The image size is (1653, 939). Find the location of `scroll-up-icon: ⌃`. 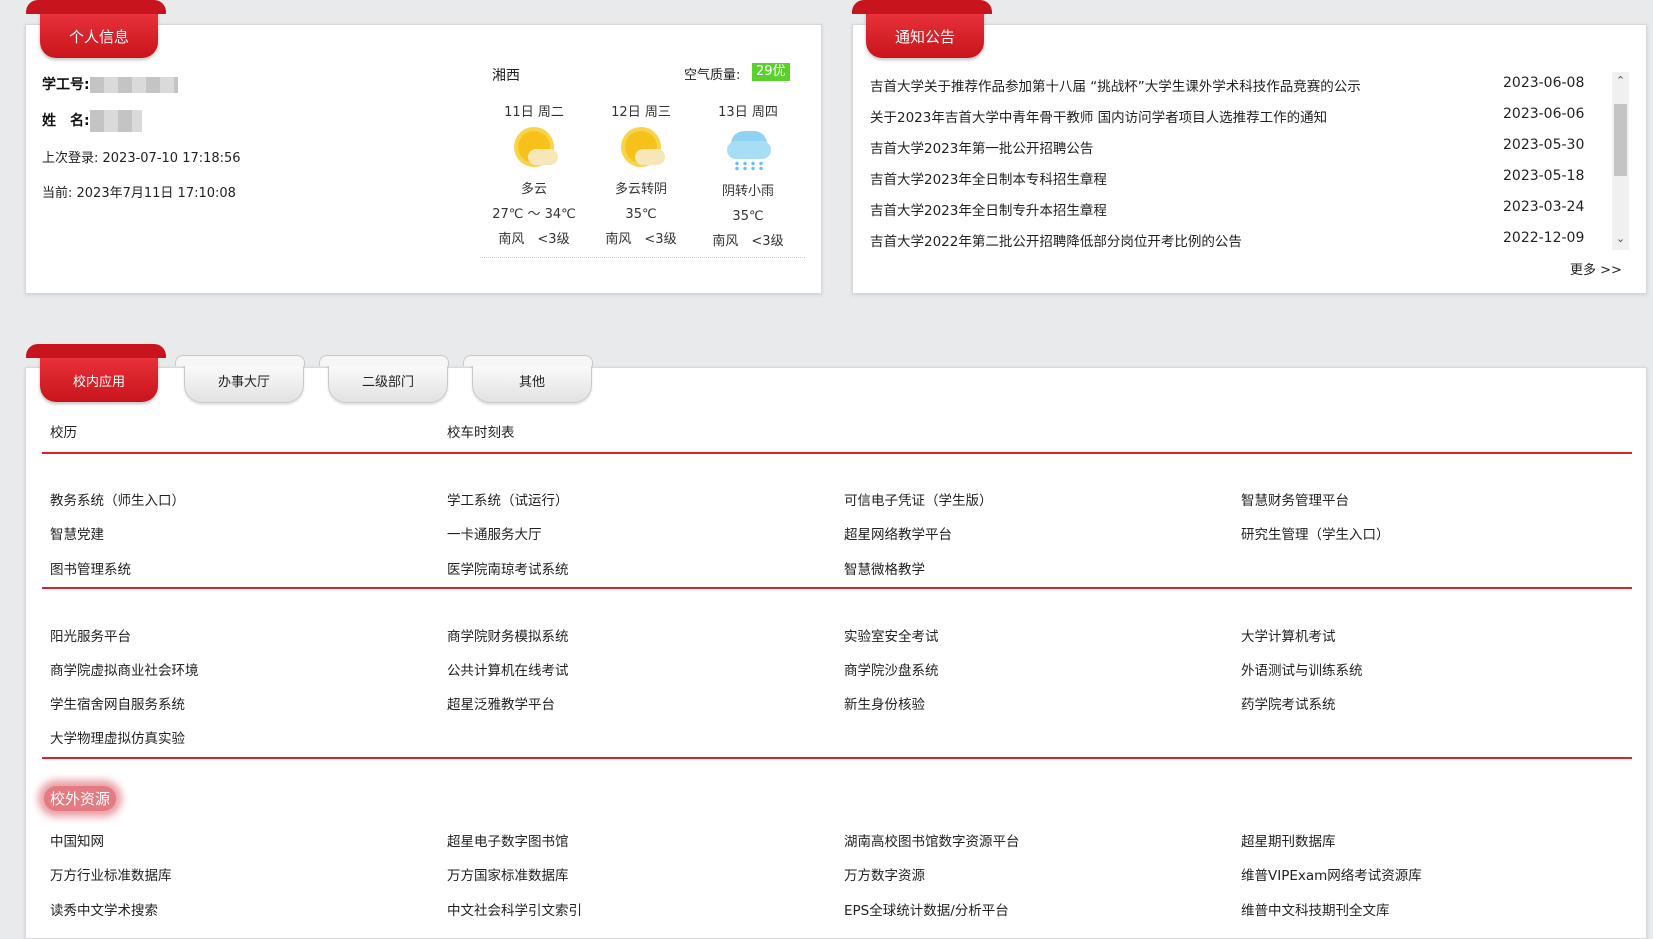

scroll-up-icon: ⌃ is located at coordinates (1620, 80).